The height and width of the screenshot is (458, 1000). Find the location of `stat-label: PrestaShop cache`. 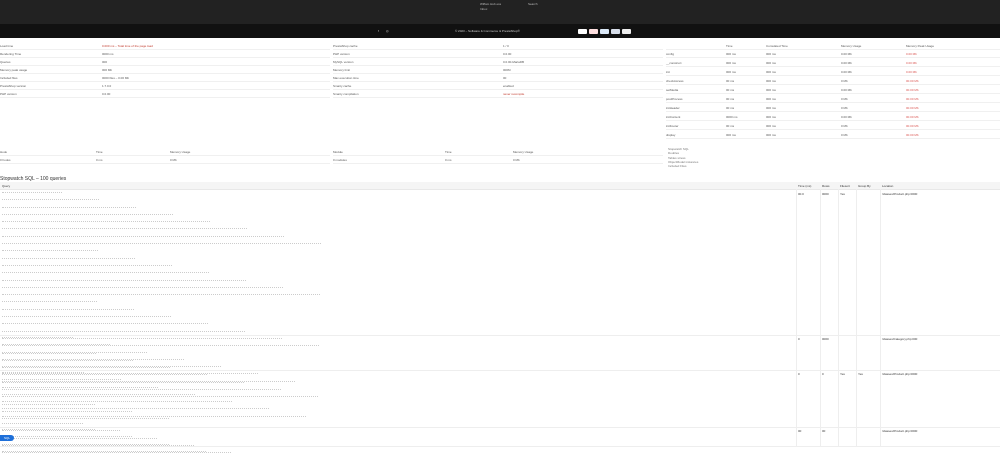

stat-label: PrestaShop cache is located at coordinates (345, 46).